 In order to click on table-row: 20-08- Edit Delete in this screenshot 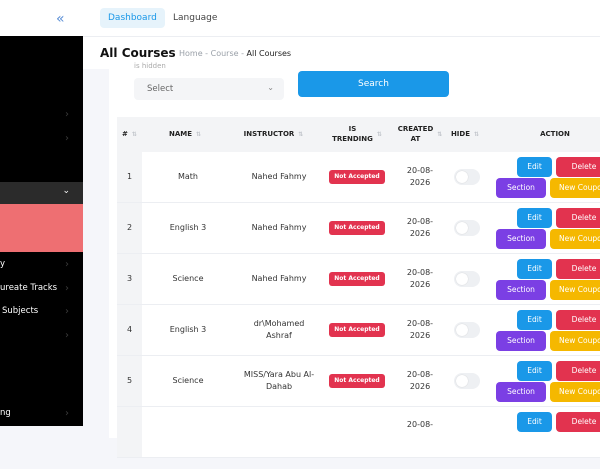, I will do `click(358, 432)`.